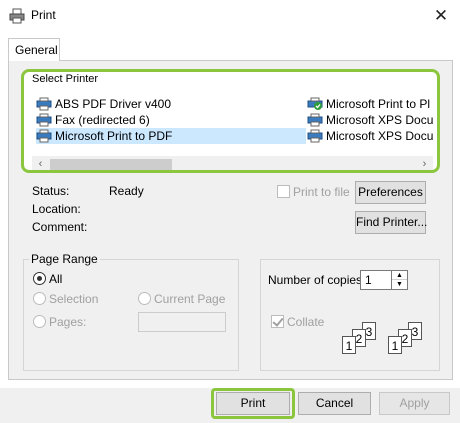 This screenshot has height=423, width=460. I want to click on apply-button: Apply, so click(414, 403).